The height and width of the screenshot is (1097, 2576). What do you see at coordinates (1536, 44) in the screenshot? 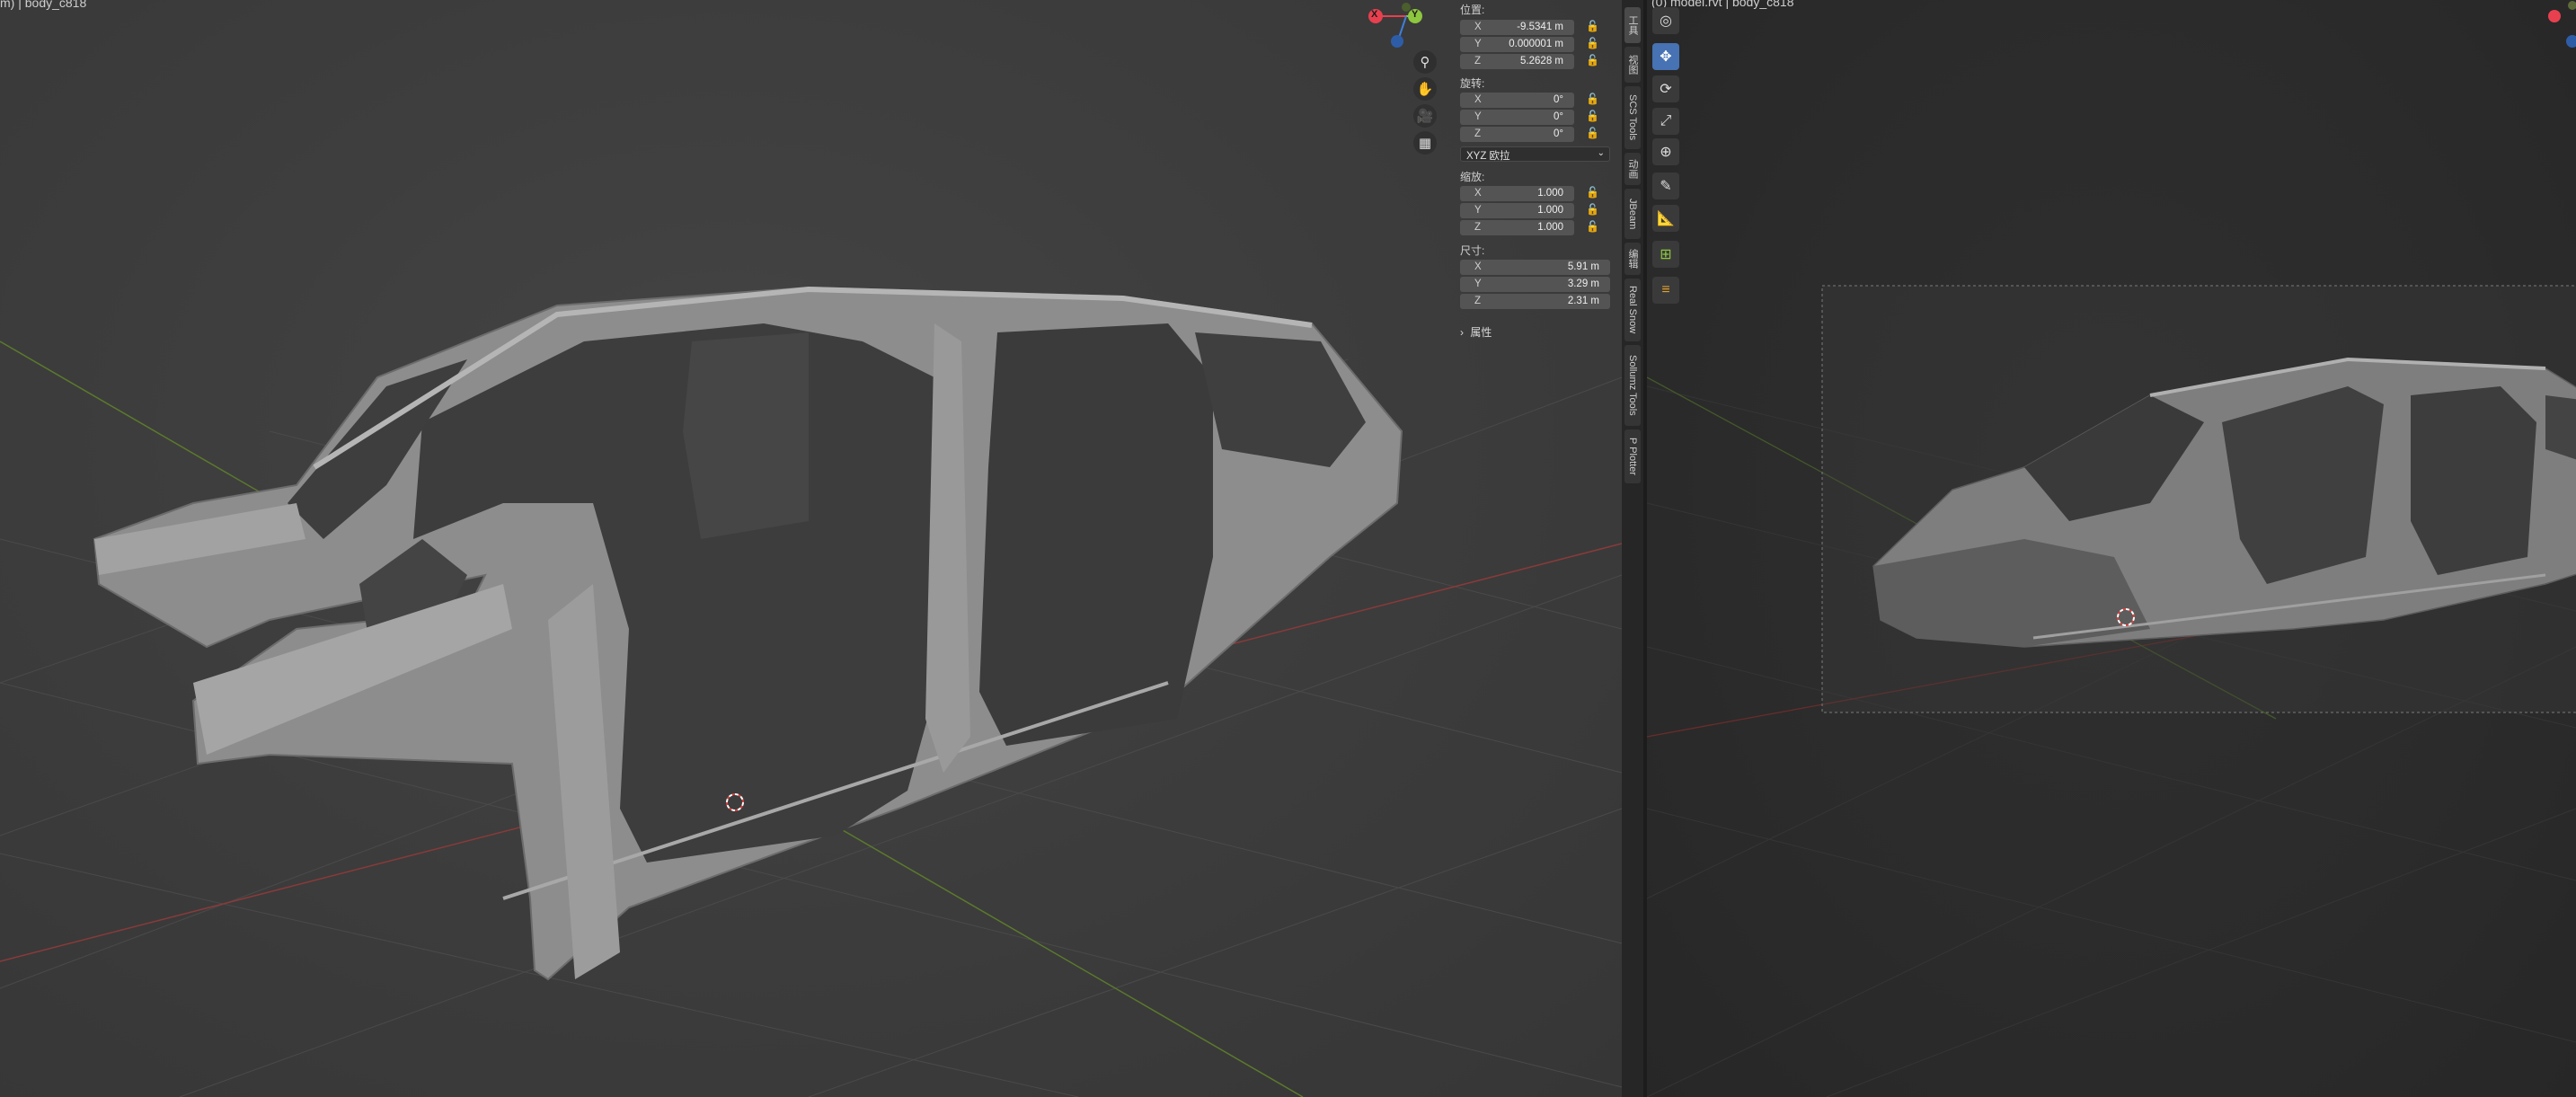
I see `location-y-value: 0.000001 m` at bounding box center [1536, 44].